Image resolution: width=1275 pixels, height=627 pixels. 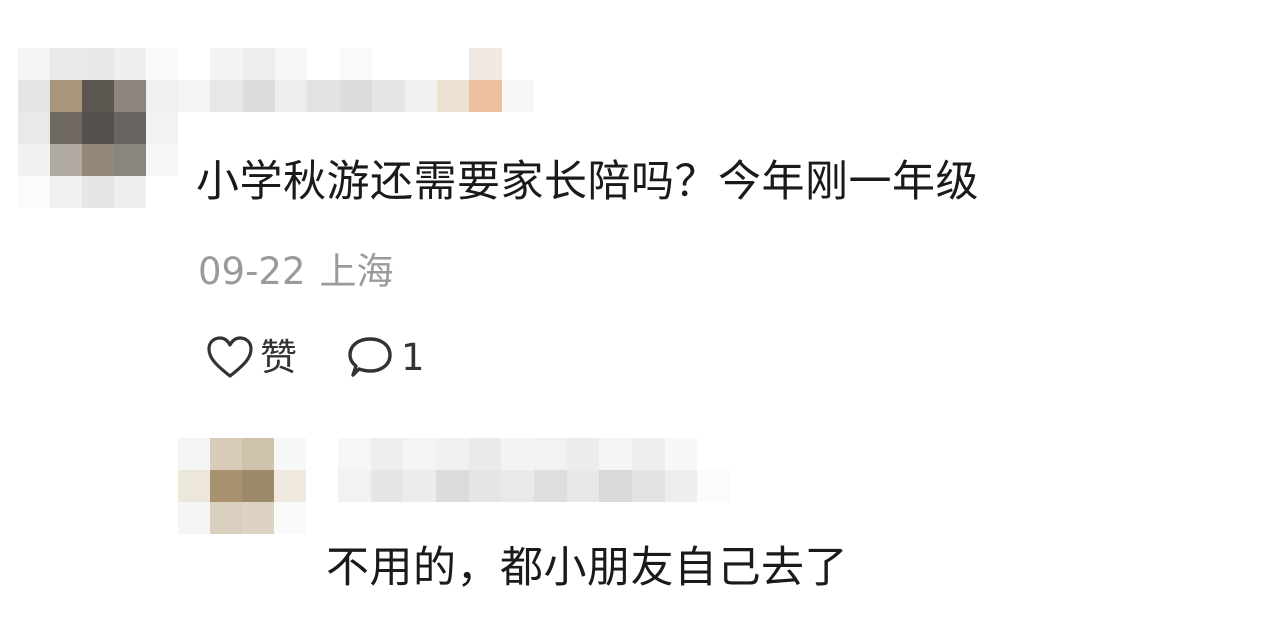 What do you see at coordinates (534, 470) in the screenshot?
I see `reply-username-blurred` at bounding box center [534, 470].